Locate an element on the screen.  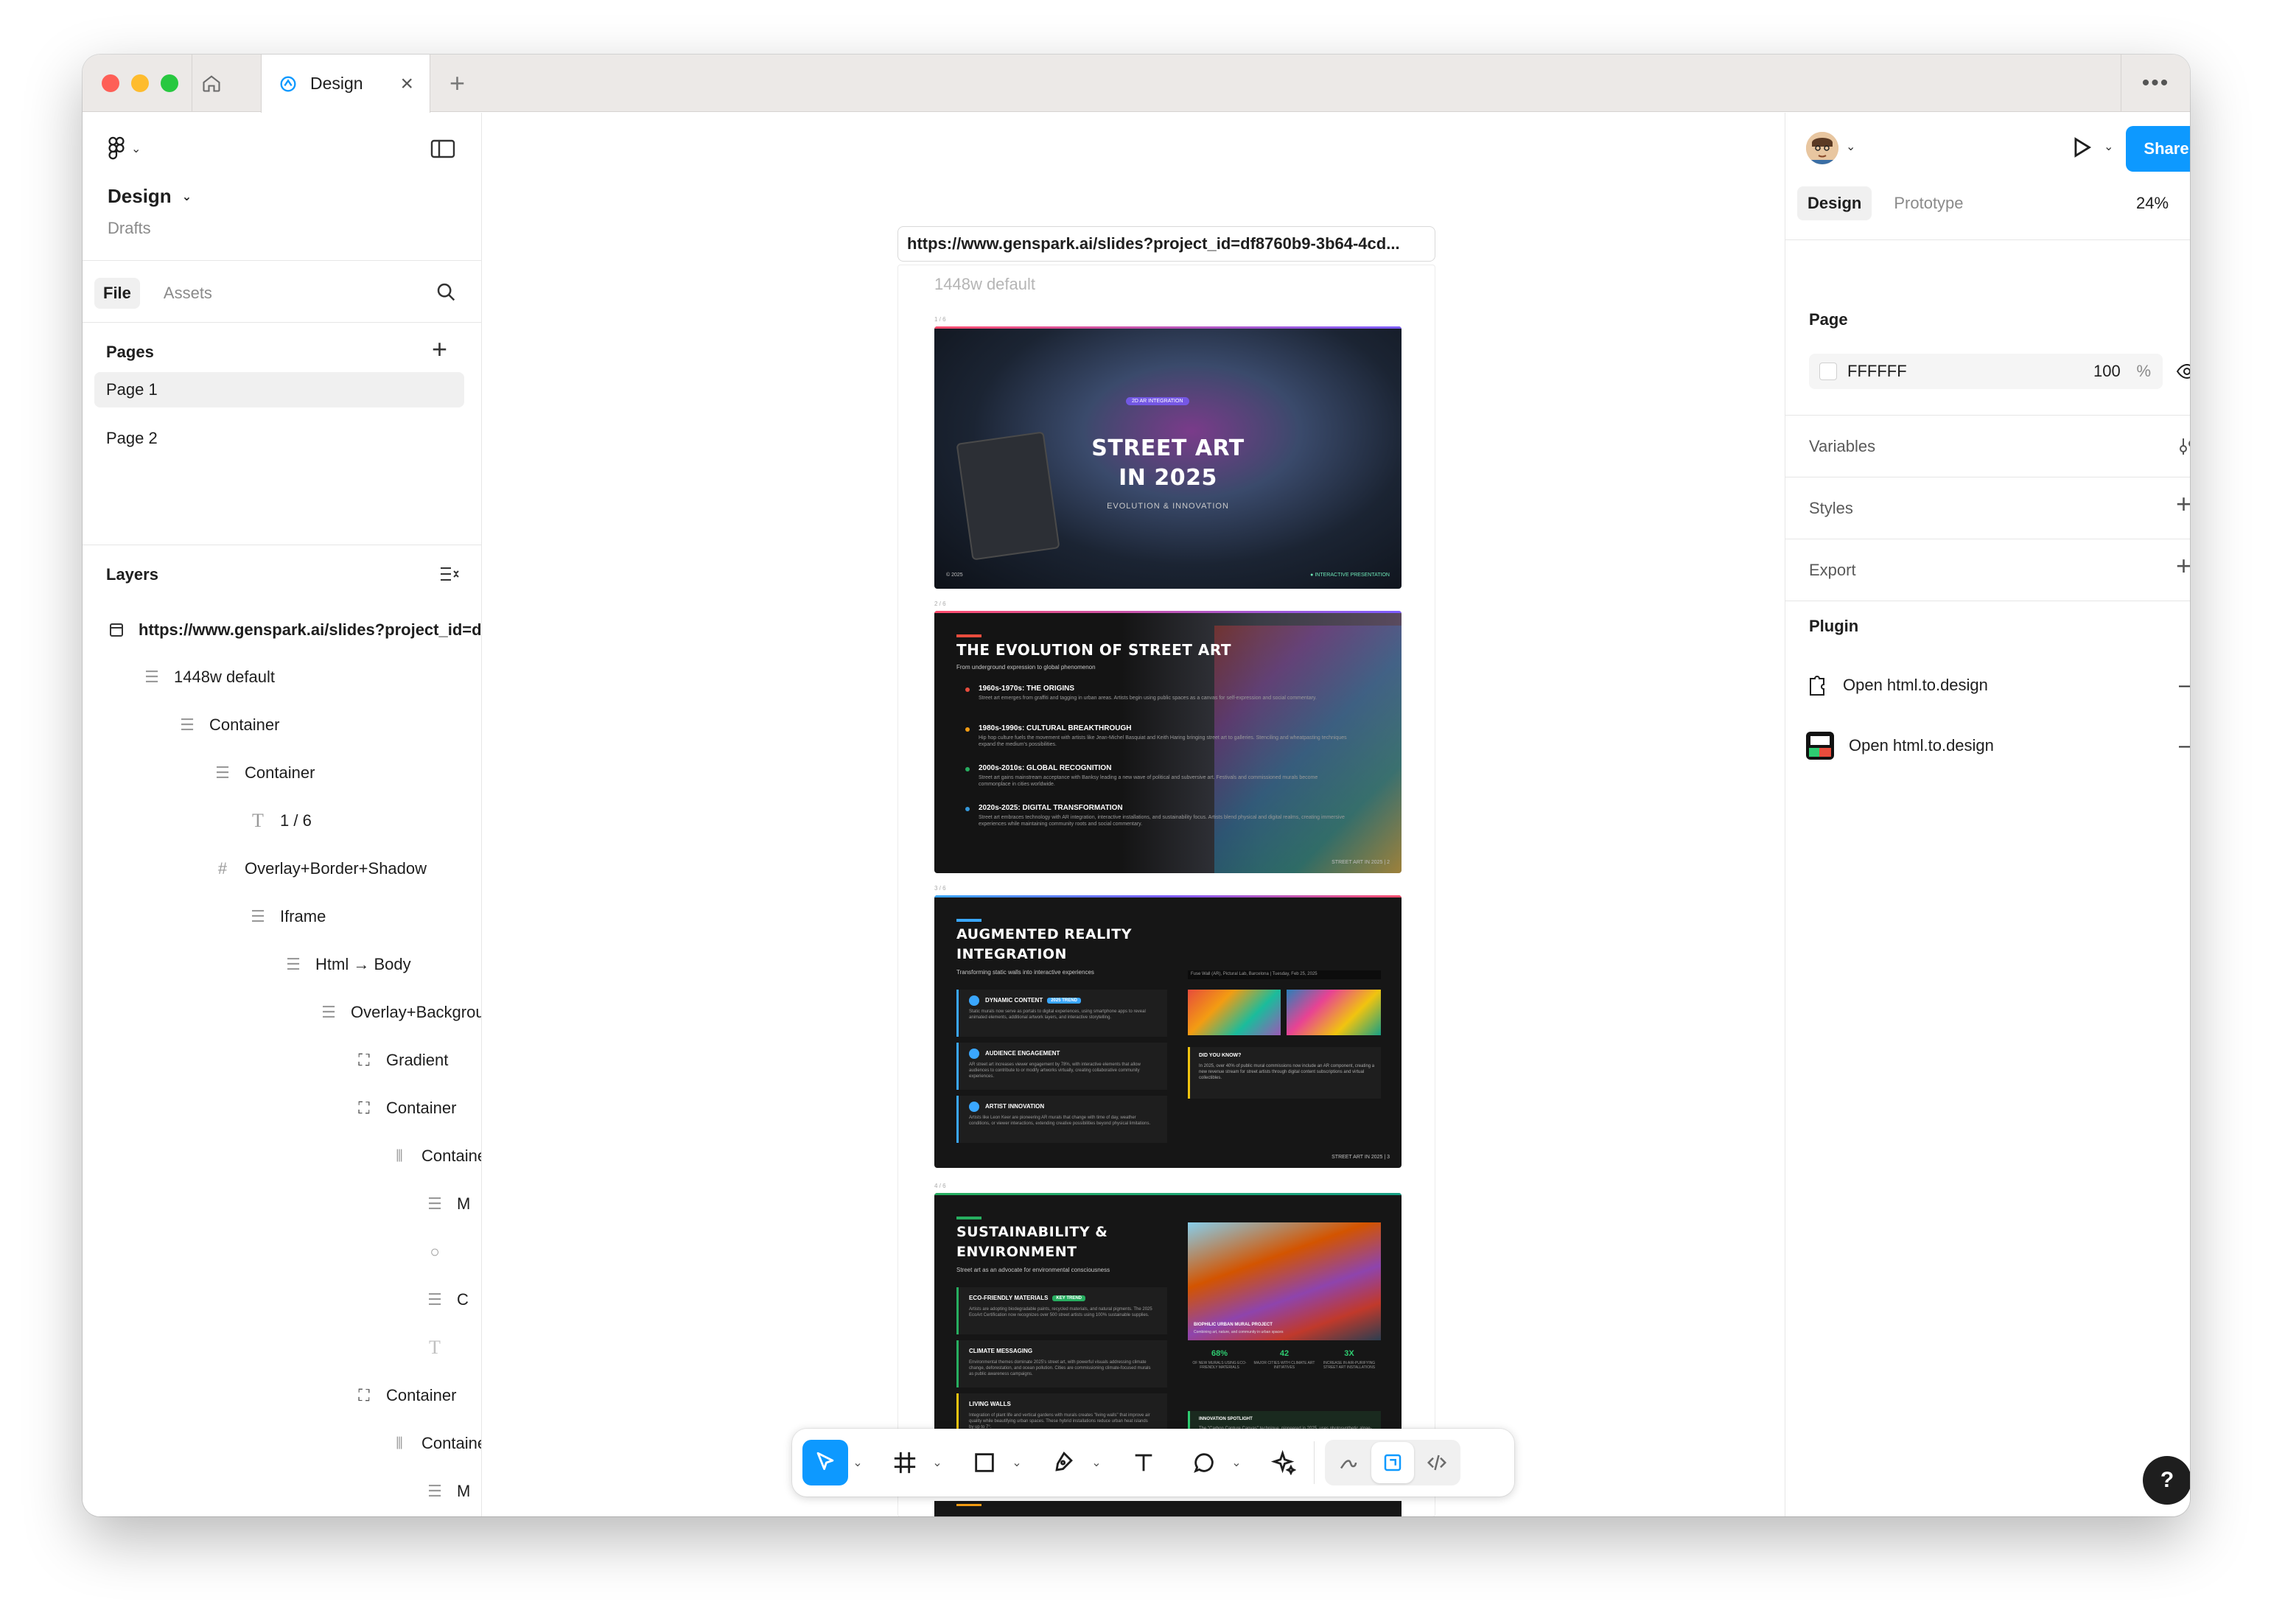
page-color-field: FFFFFF 100 % is located at coordinates (1986, 371).